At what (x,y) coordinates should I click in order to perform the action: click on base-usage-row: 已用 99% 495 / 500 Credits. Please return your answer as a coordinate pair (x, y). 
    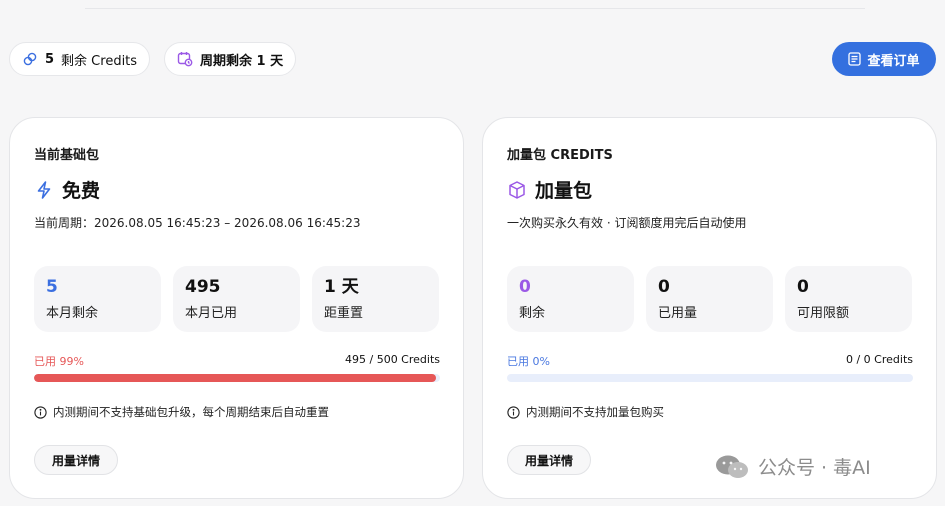
    Looking at the image, I should click on (237, 361).